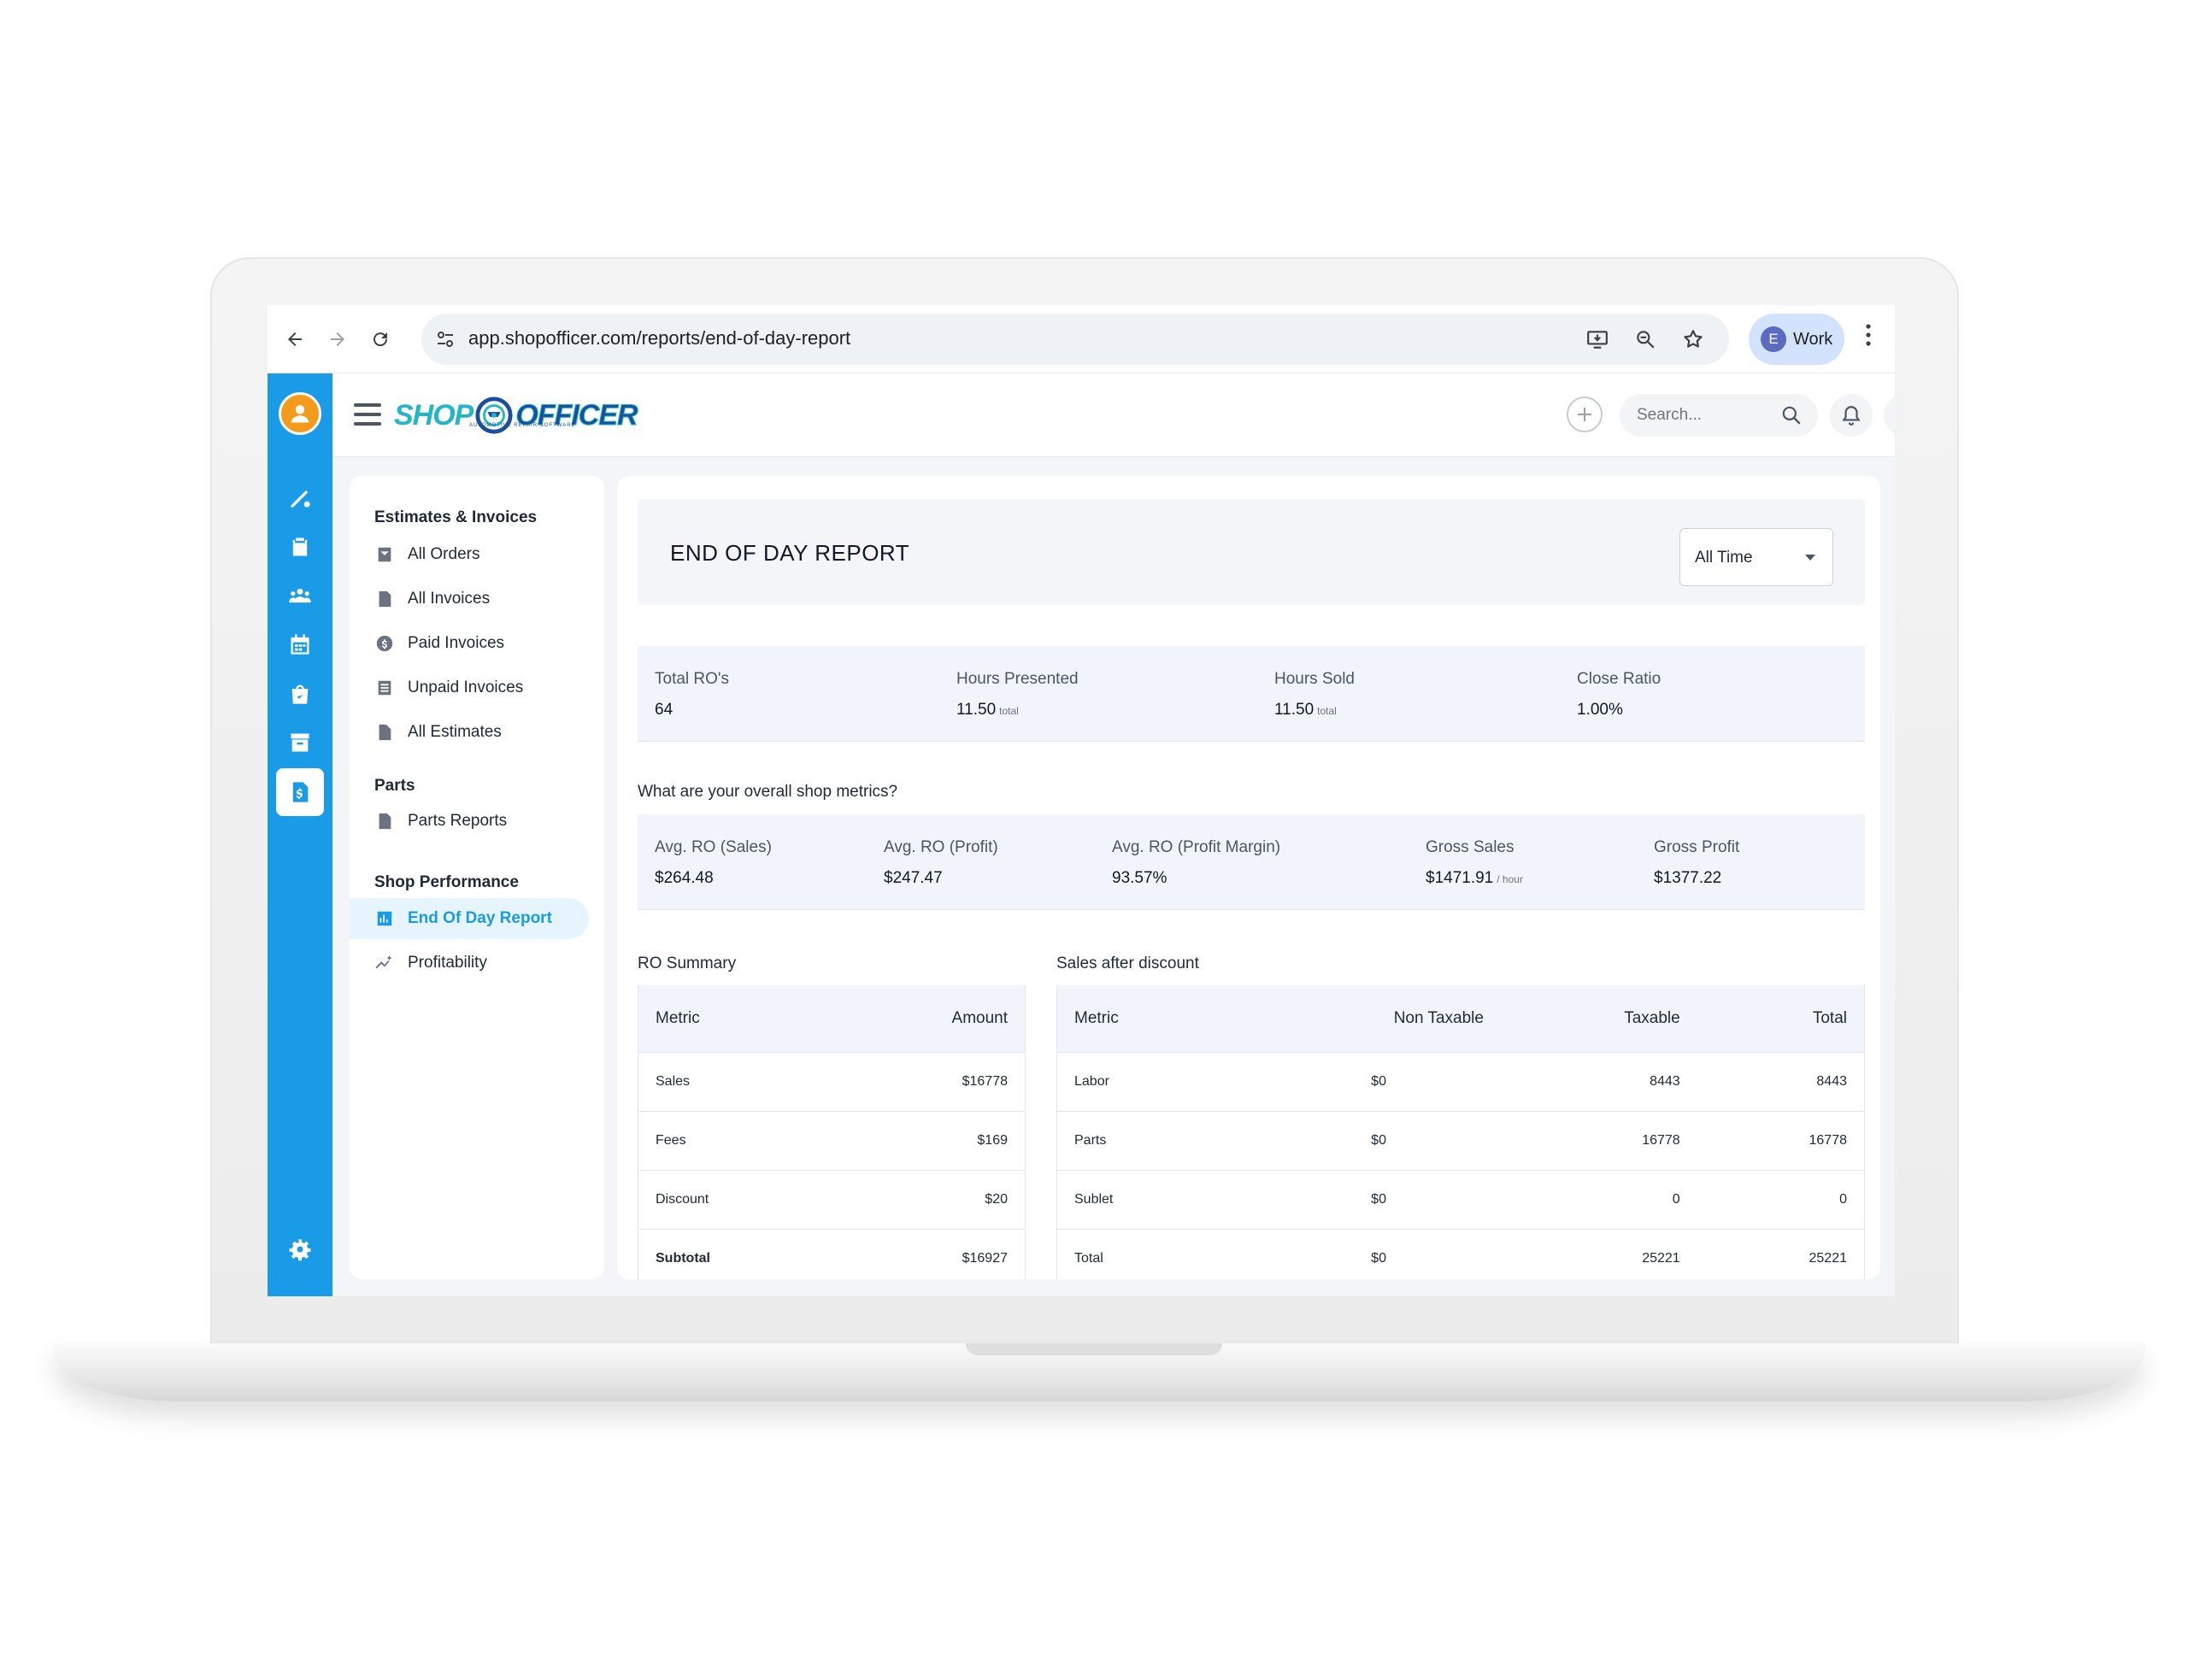 This screenshot has height=1680, width=2188. Describe the element at coordinates (1474, 863) in the screenshot. I see `metric-gross-sales: Gross Sales $1471.91/ hour` at that location.